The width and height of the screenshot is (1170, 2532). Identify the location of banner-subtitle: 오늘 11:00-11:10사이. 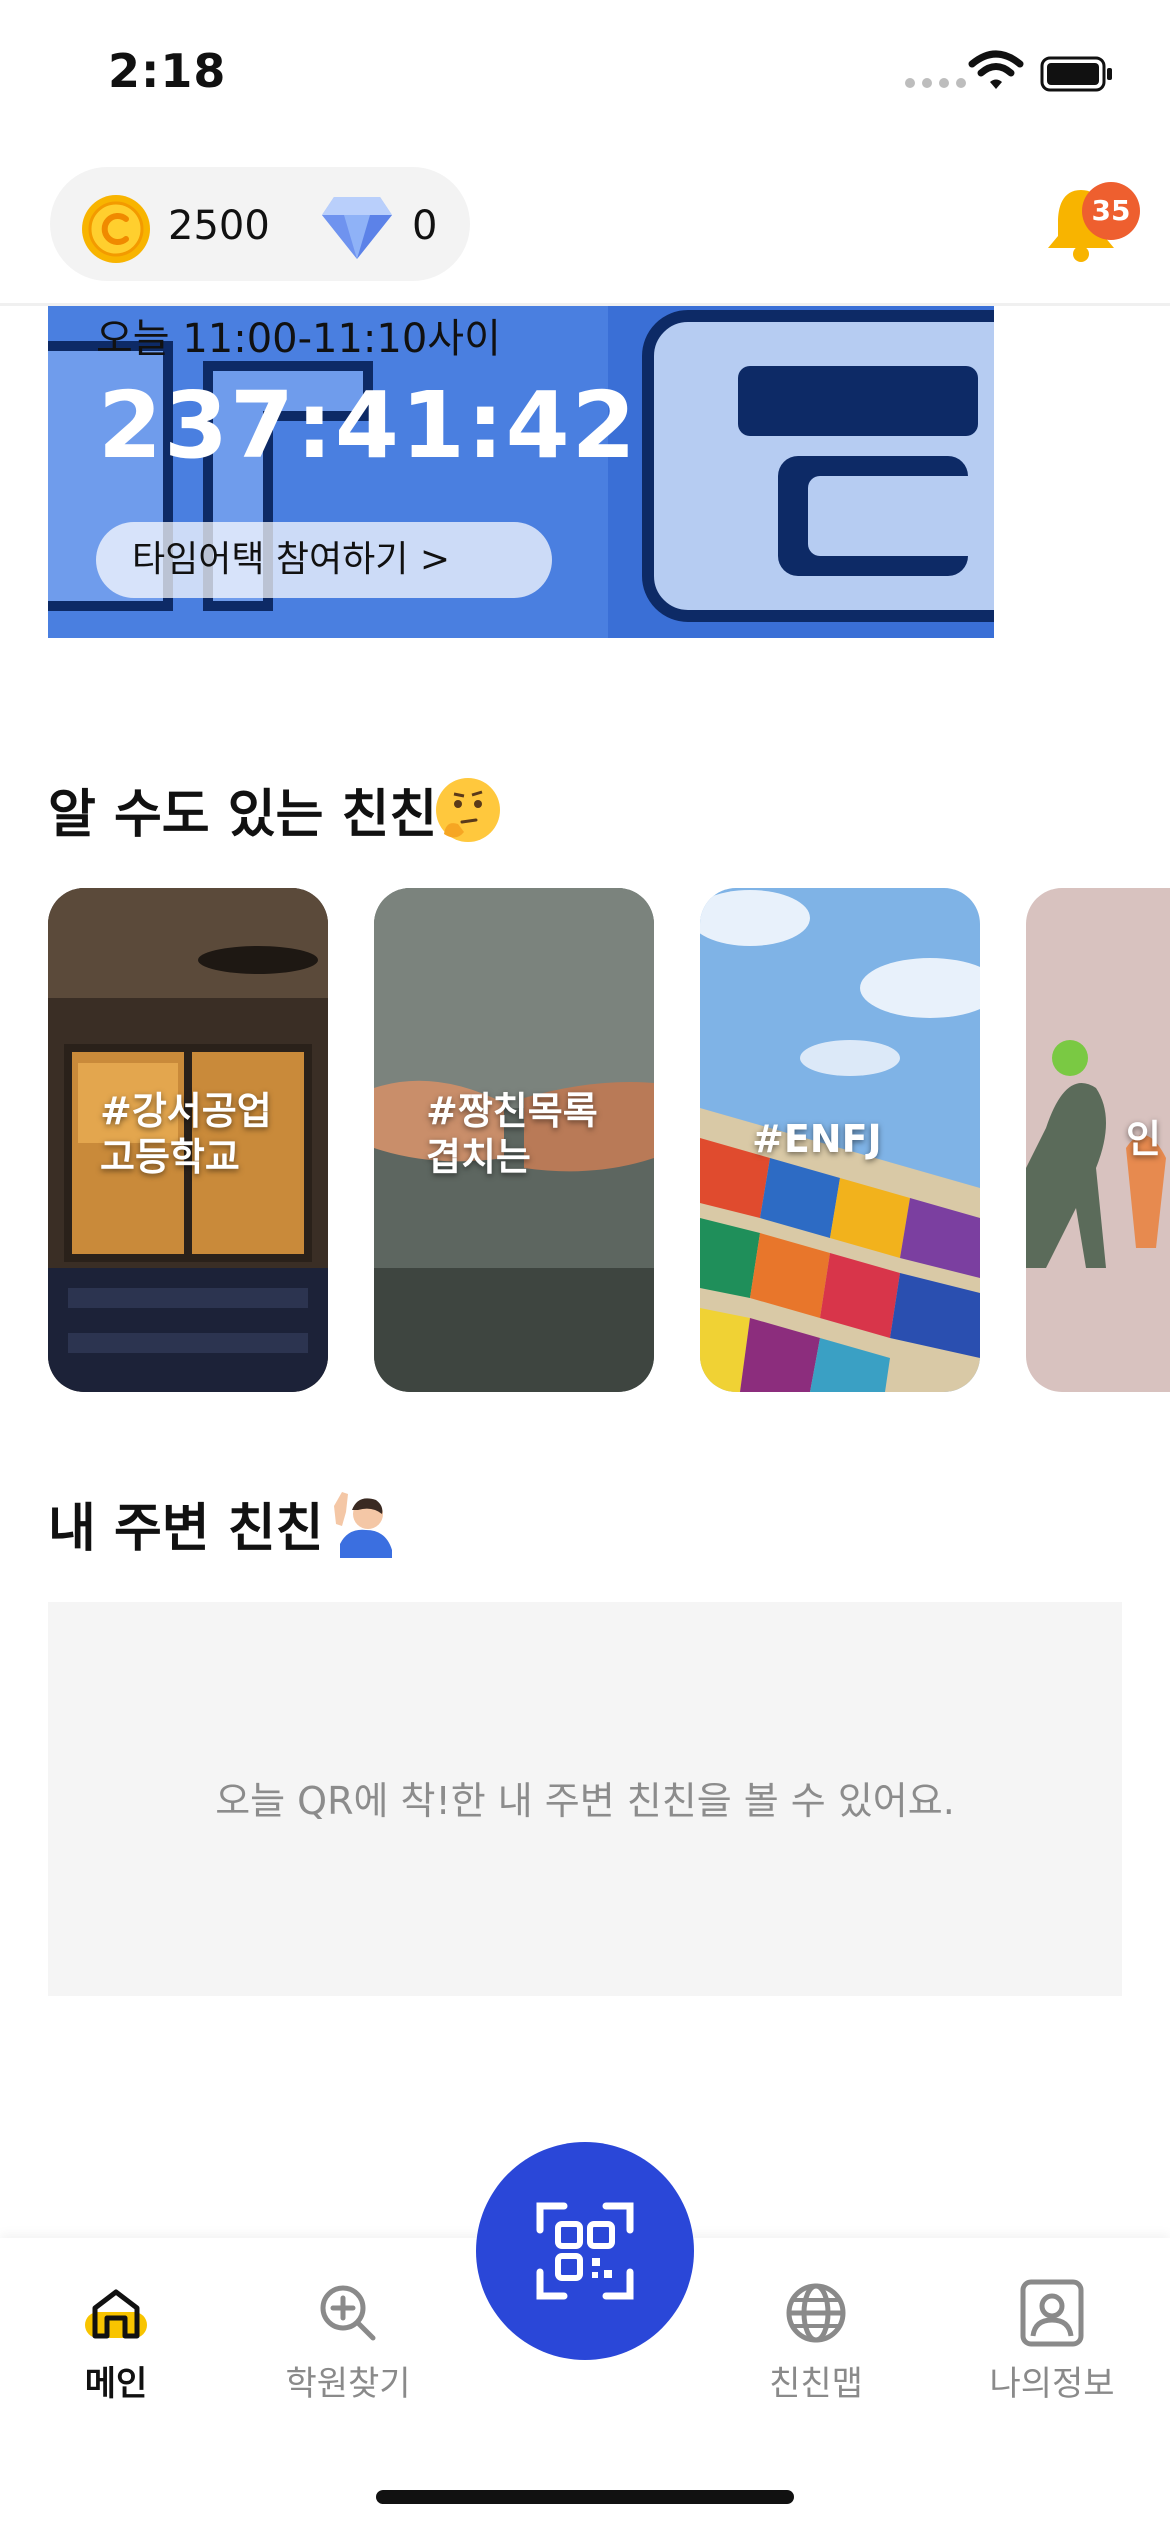
(298, 339).